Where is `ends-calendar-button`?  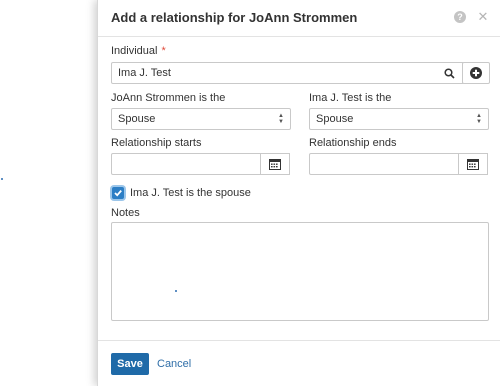
ends-calendar-button is located at coordinates (473, 164).